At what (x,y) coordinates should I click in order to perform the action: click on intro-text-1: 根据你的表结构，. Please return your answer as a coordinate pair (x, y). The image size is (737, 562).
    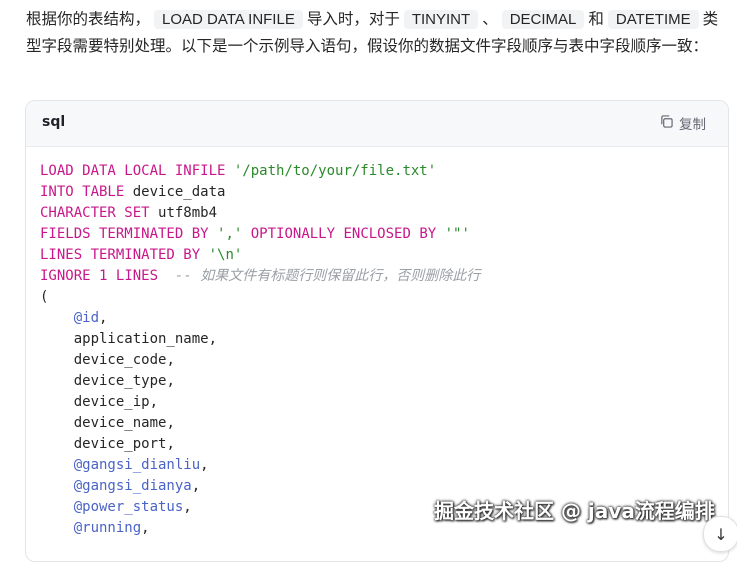
    Looking at the image, I should click on (88, 19).